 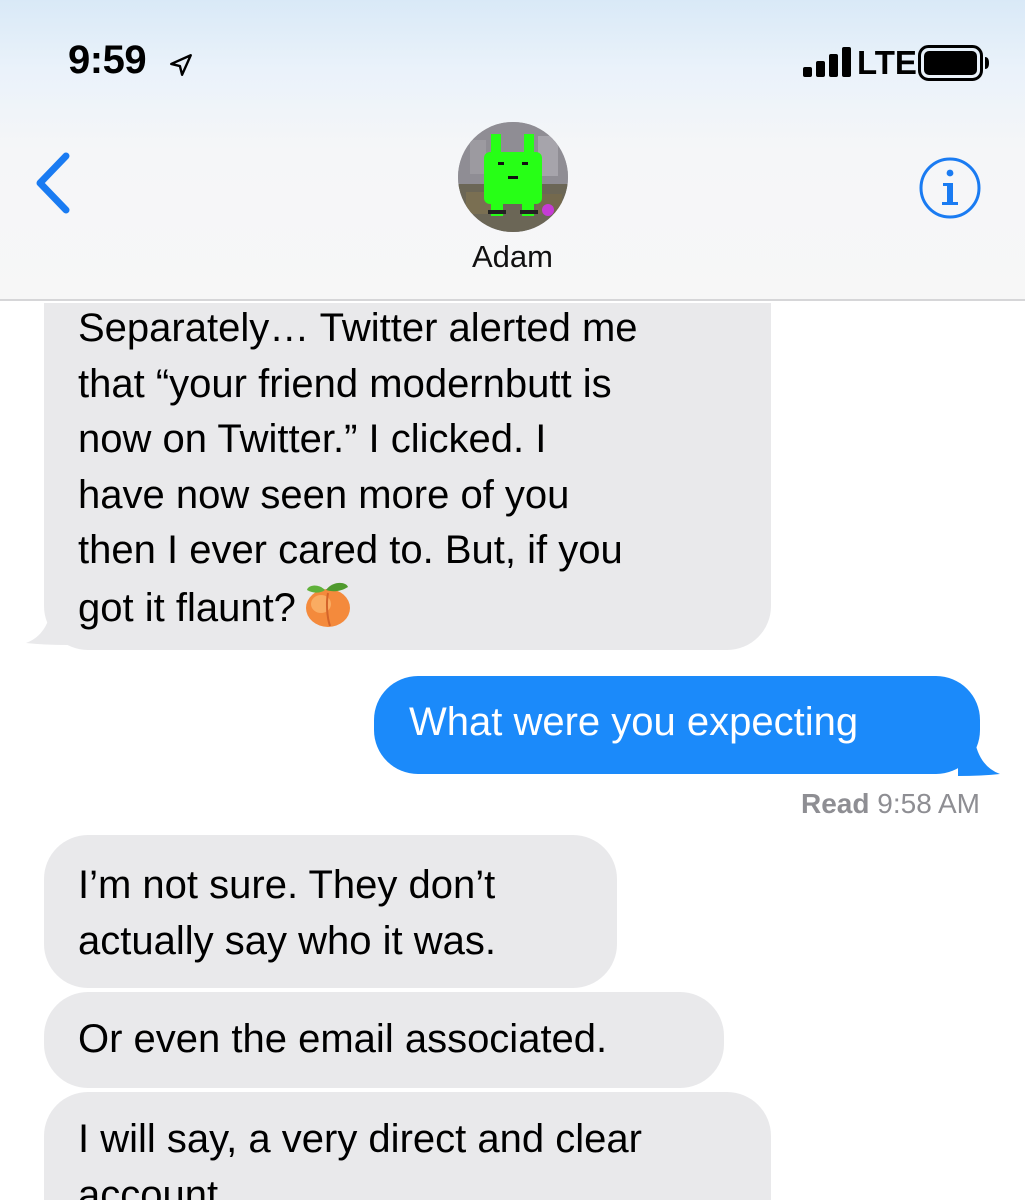 I want to click on contact-name: Adam, so click(x=512, y=257).